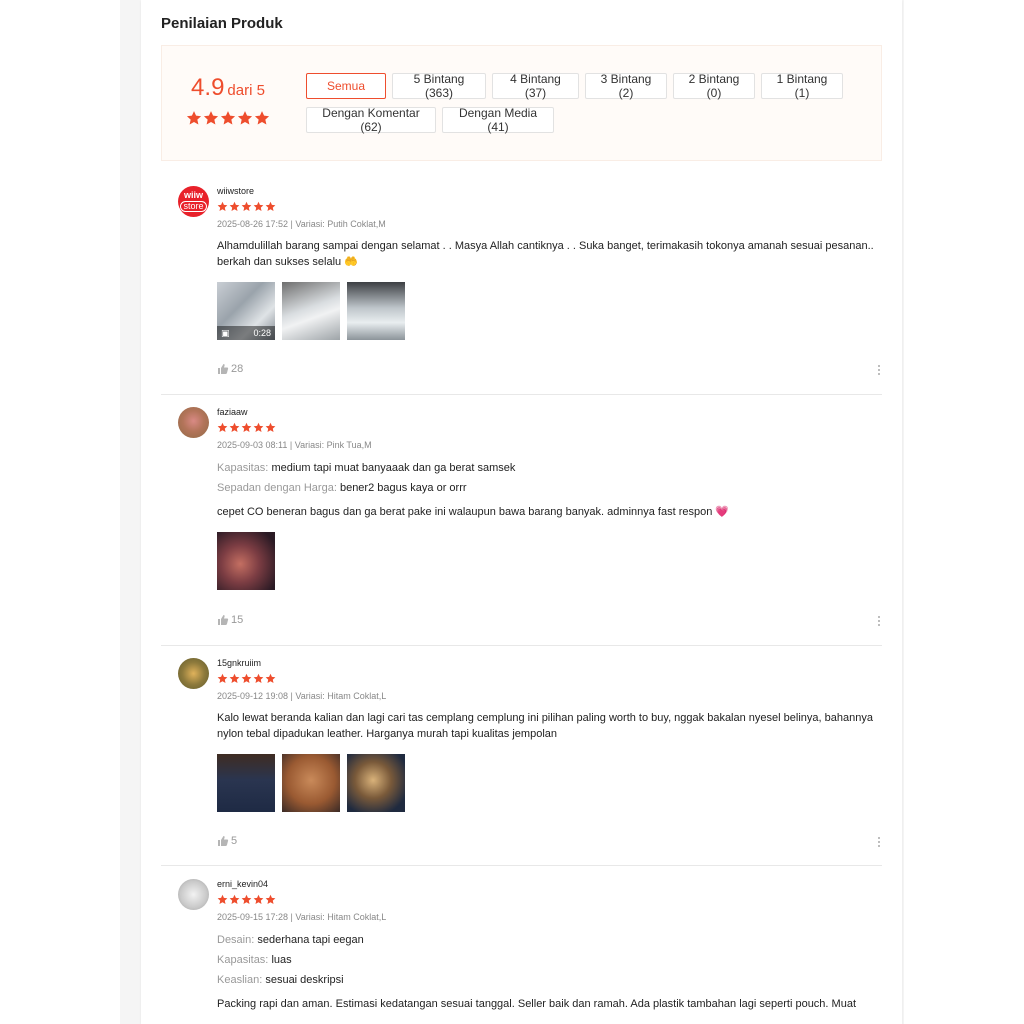 The image size is (1024, 1024). I want to click on like-count: 28, so click(237, 369).